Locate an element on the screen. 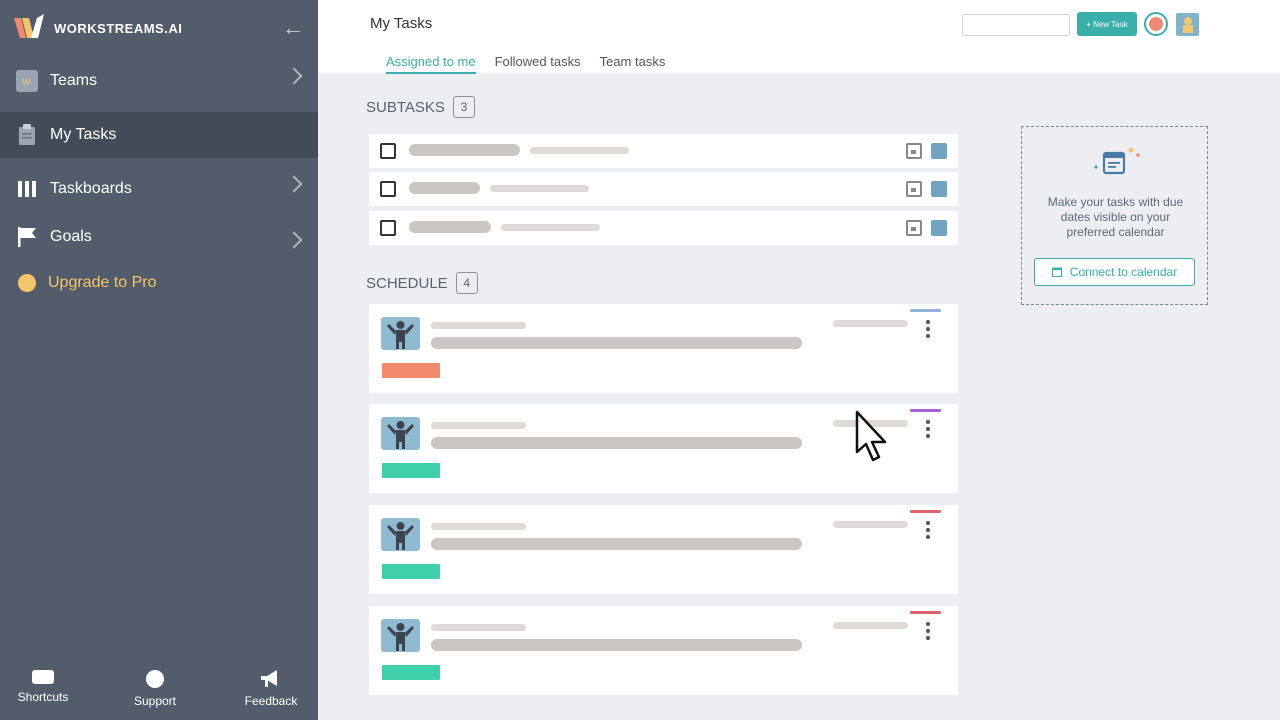 The width and height of the screenshot is (1280, 720). star-badge-icon is located at coordinates (1156, 24).